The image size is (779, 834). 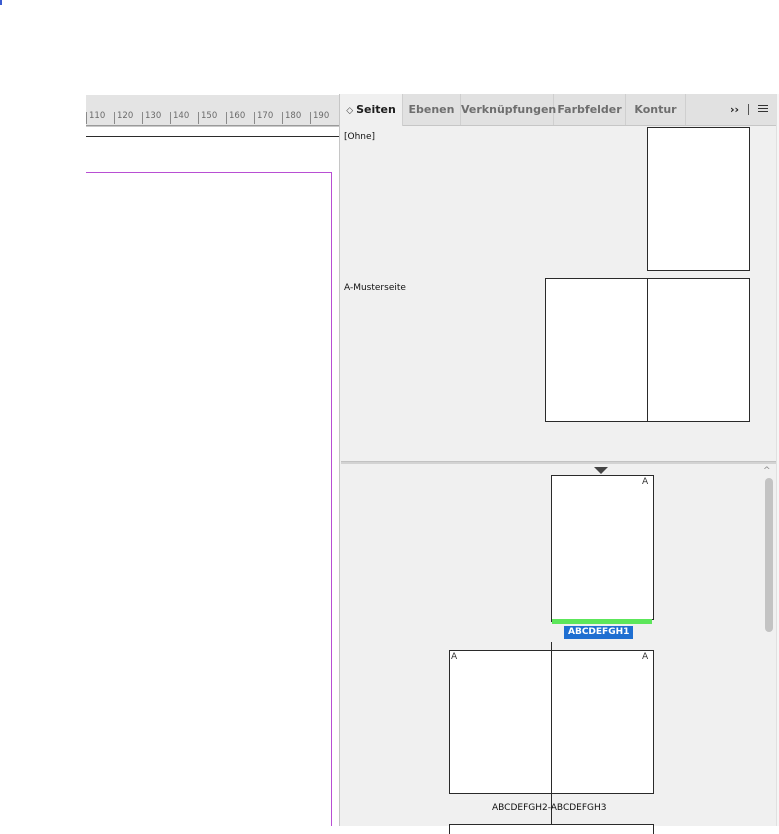 I want to click on master-none-label: [Ohne], so click(x=359, y=137).